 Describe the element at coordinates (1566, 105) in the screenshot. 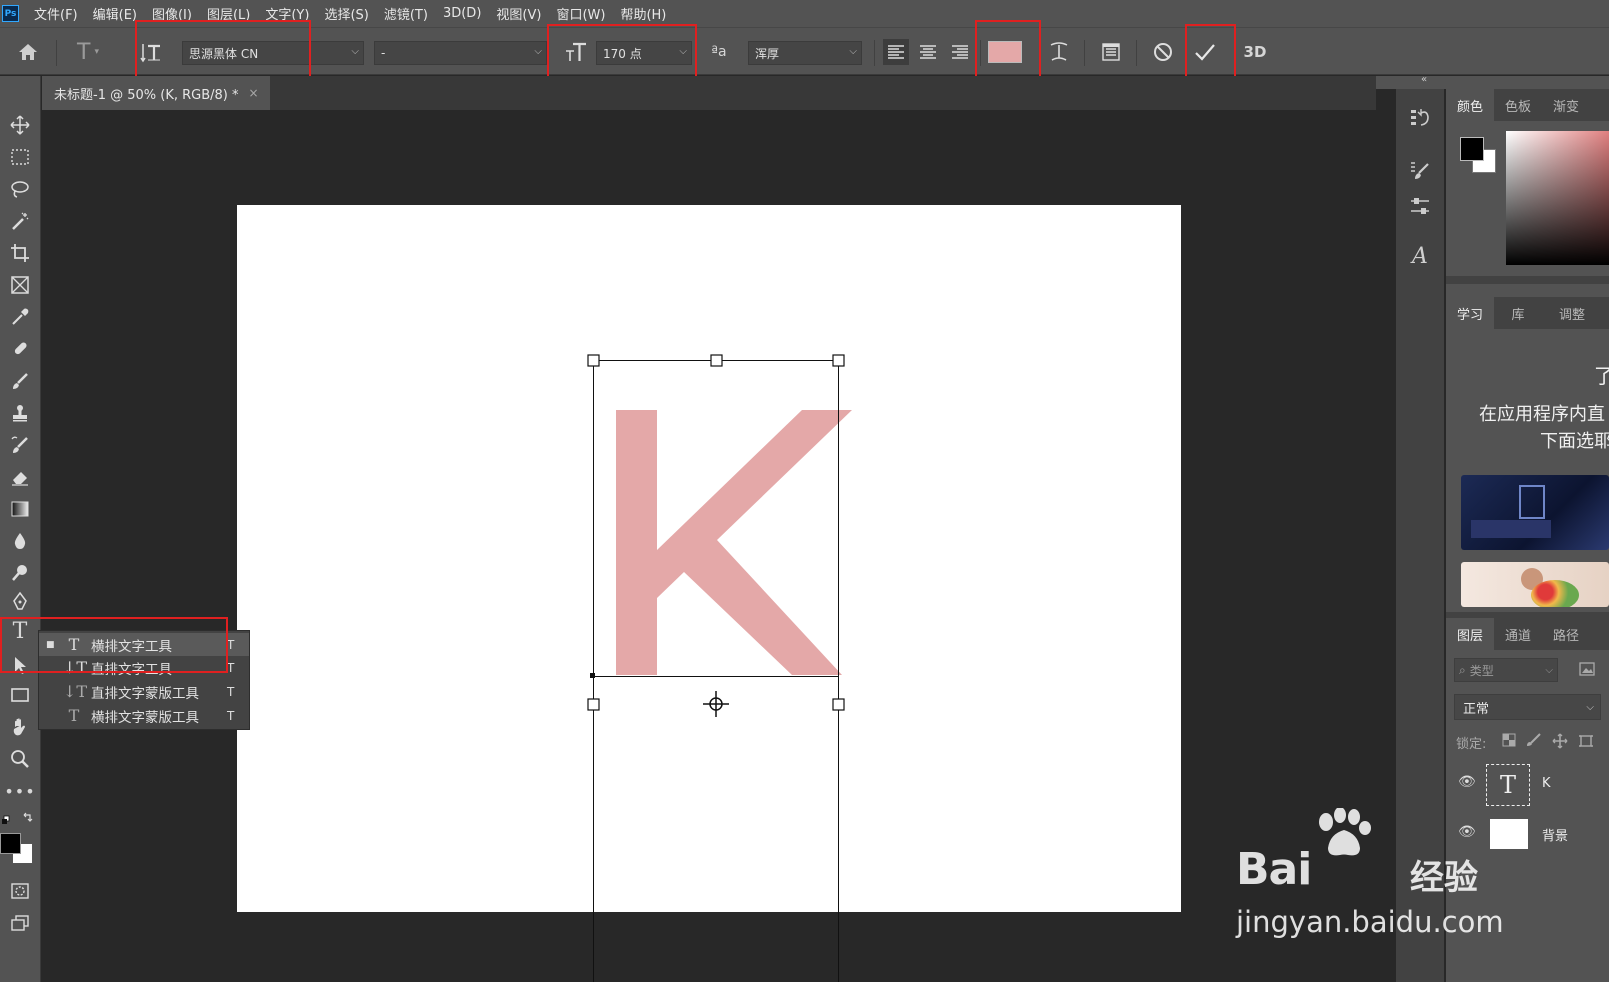

I see `tab-gradients: 渐变` at that location.